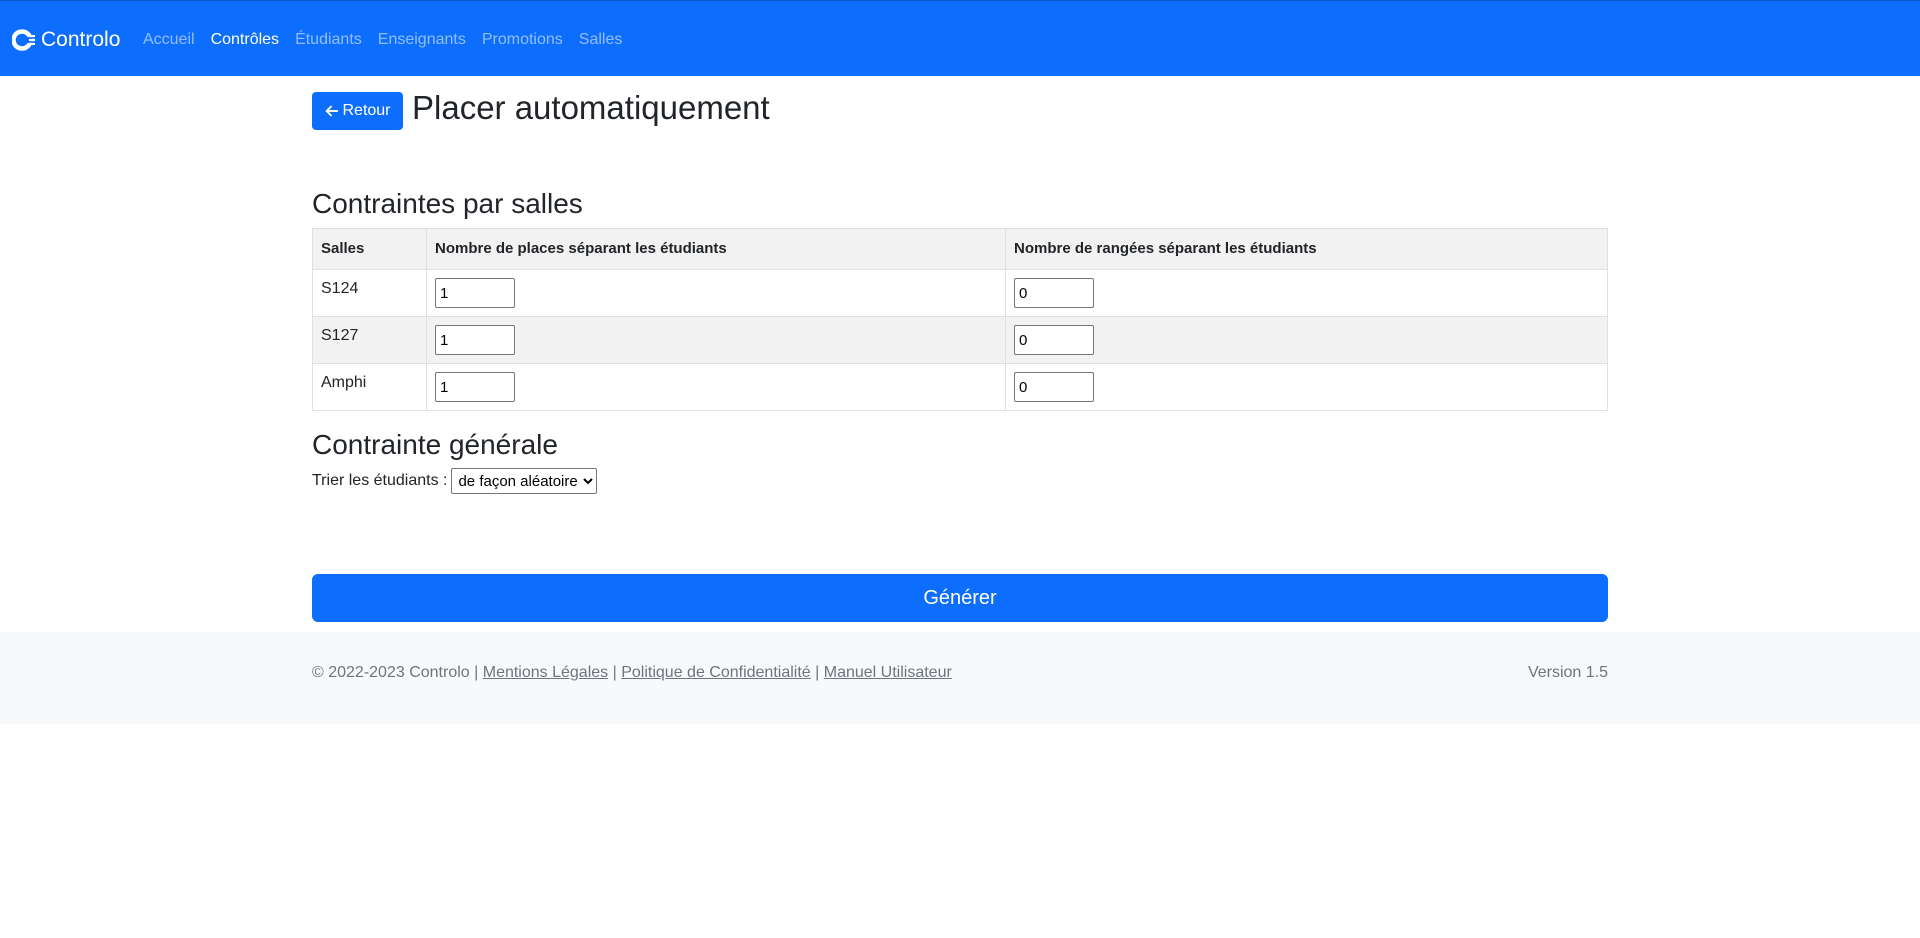 This screenshot has height=938, width=1920. Describe the element at coordinates (591, 107) in the screenshot. I see `page-title: Placer automatiquement` at that location.